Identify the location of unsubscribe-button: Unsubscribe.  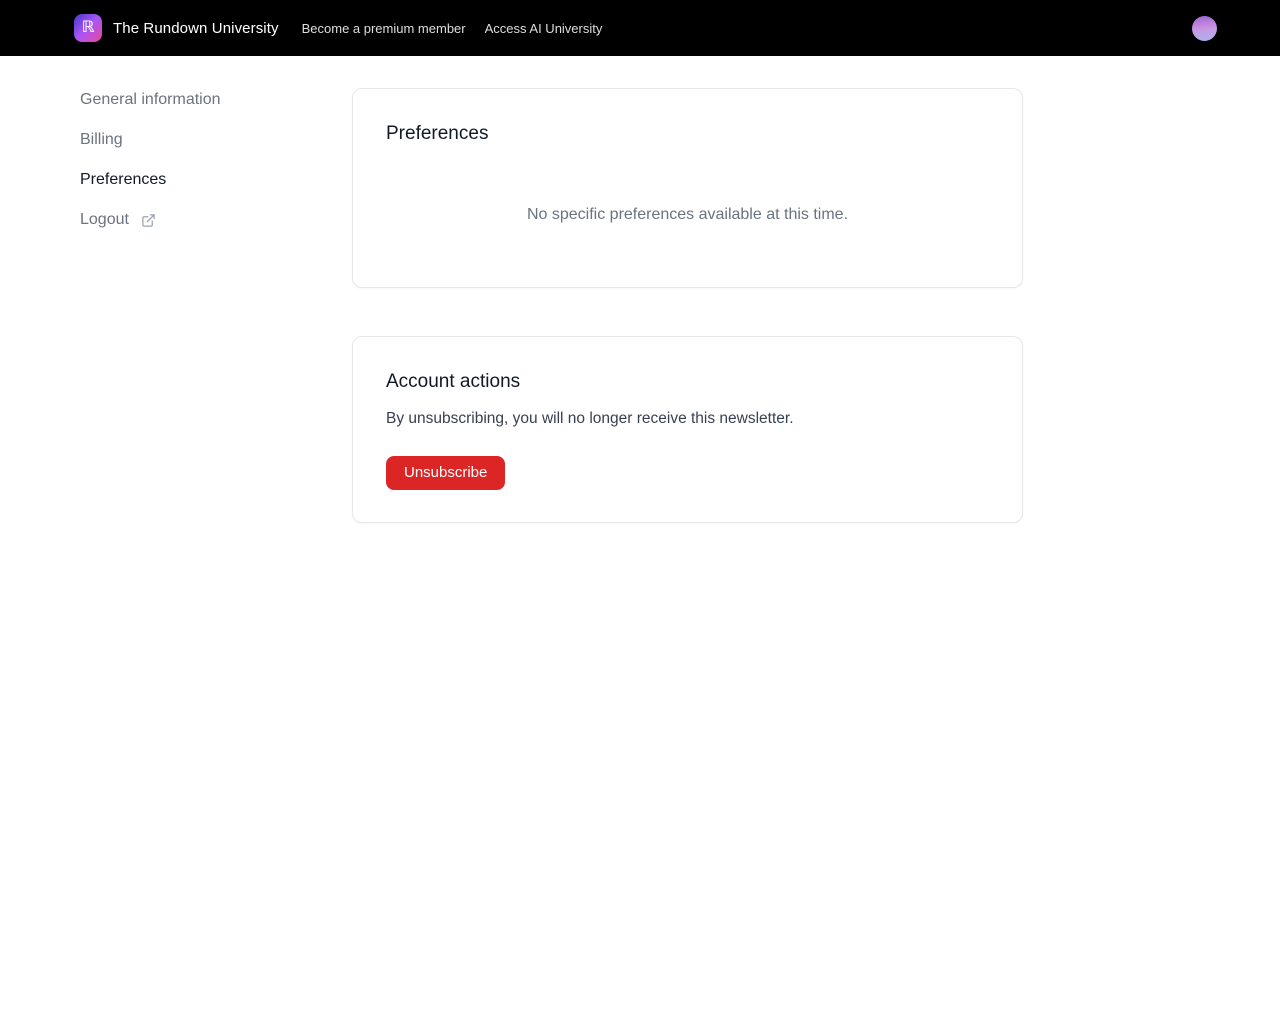
(446, 473).